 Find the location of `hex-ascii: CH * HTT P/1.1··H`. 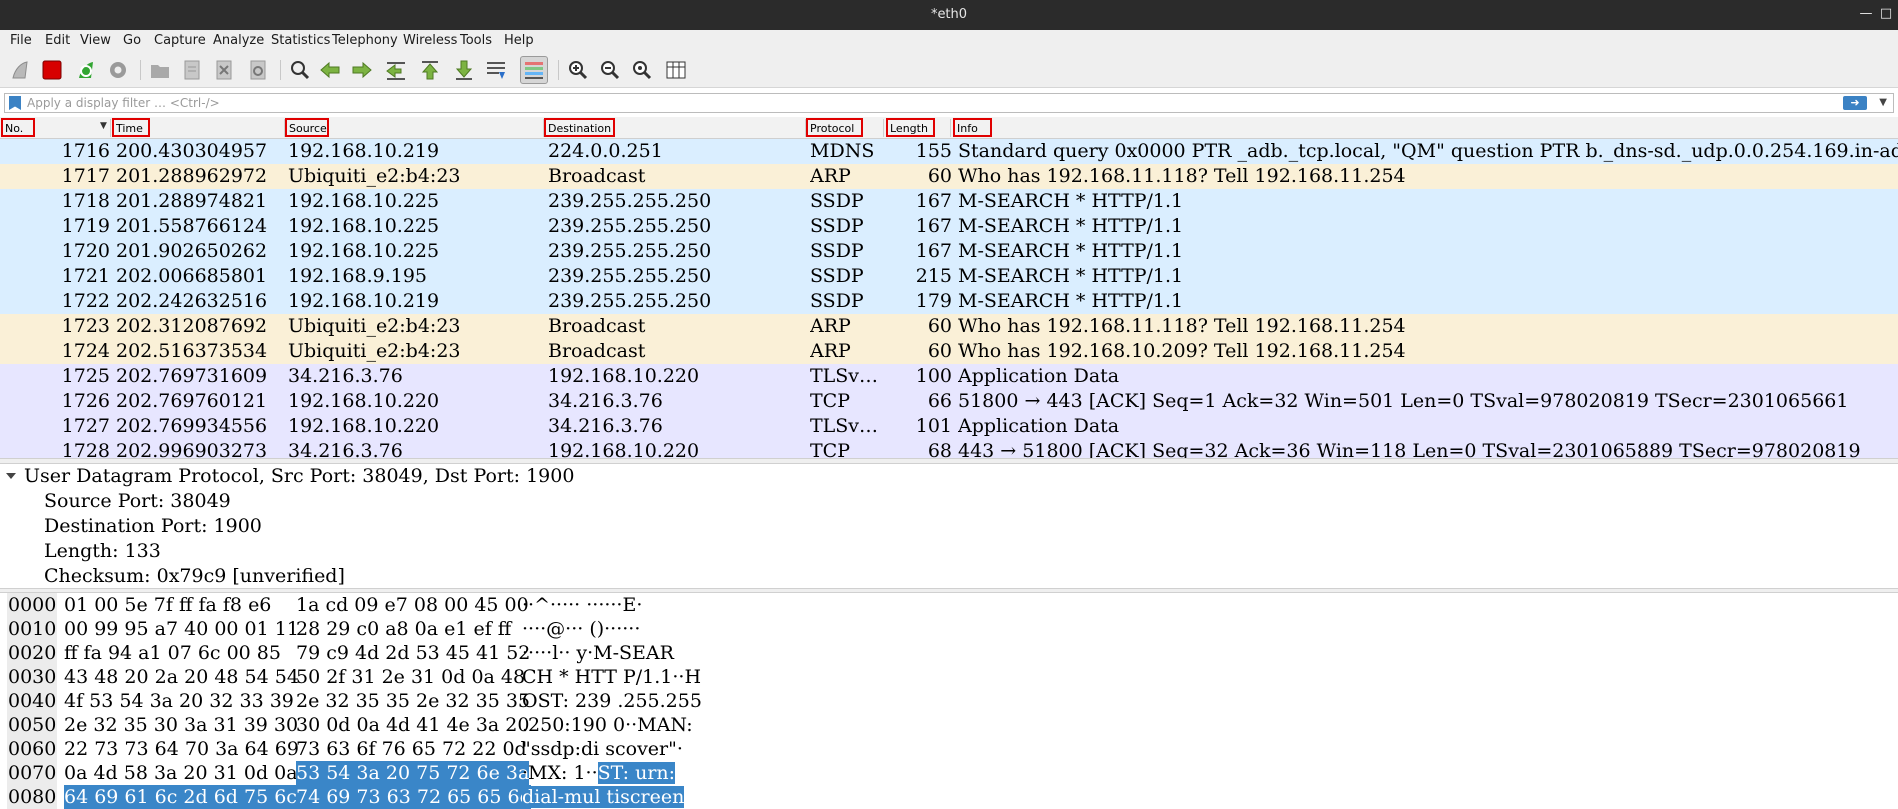

hex-ascii: CH * HTT P/1.1··H is located at coordinates (611, 677).